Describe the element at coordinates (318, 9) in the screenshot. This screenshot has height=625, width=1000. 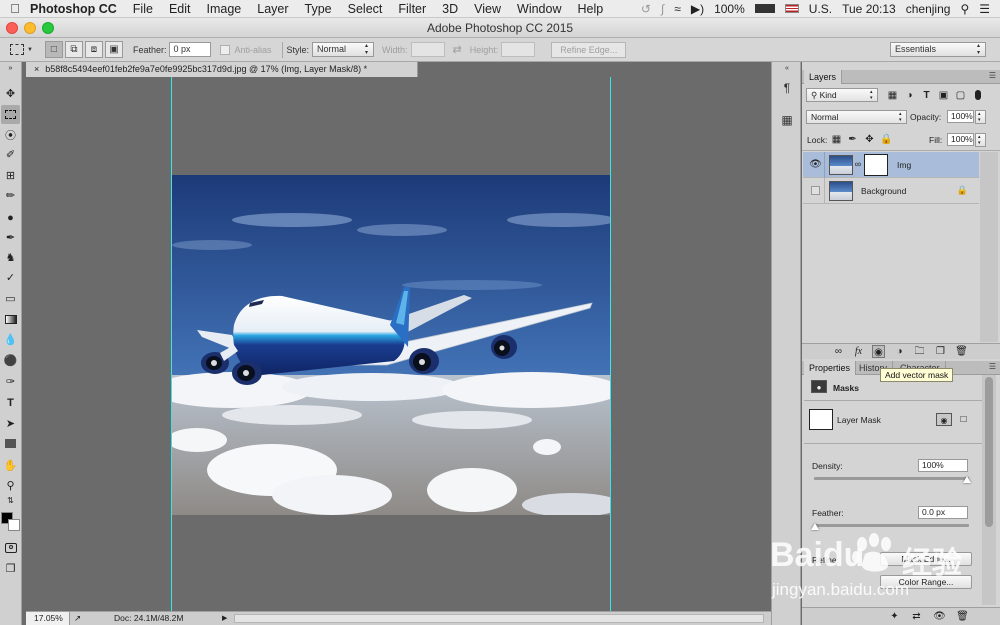
I see `menu-type: Type` at that location.